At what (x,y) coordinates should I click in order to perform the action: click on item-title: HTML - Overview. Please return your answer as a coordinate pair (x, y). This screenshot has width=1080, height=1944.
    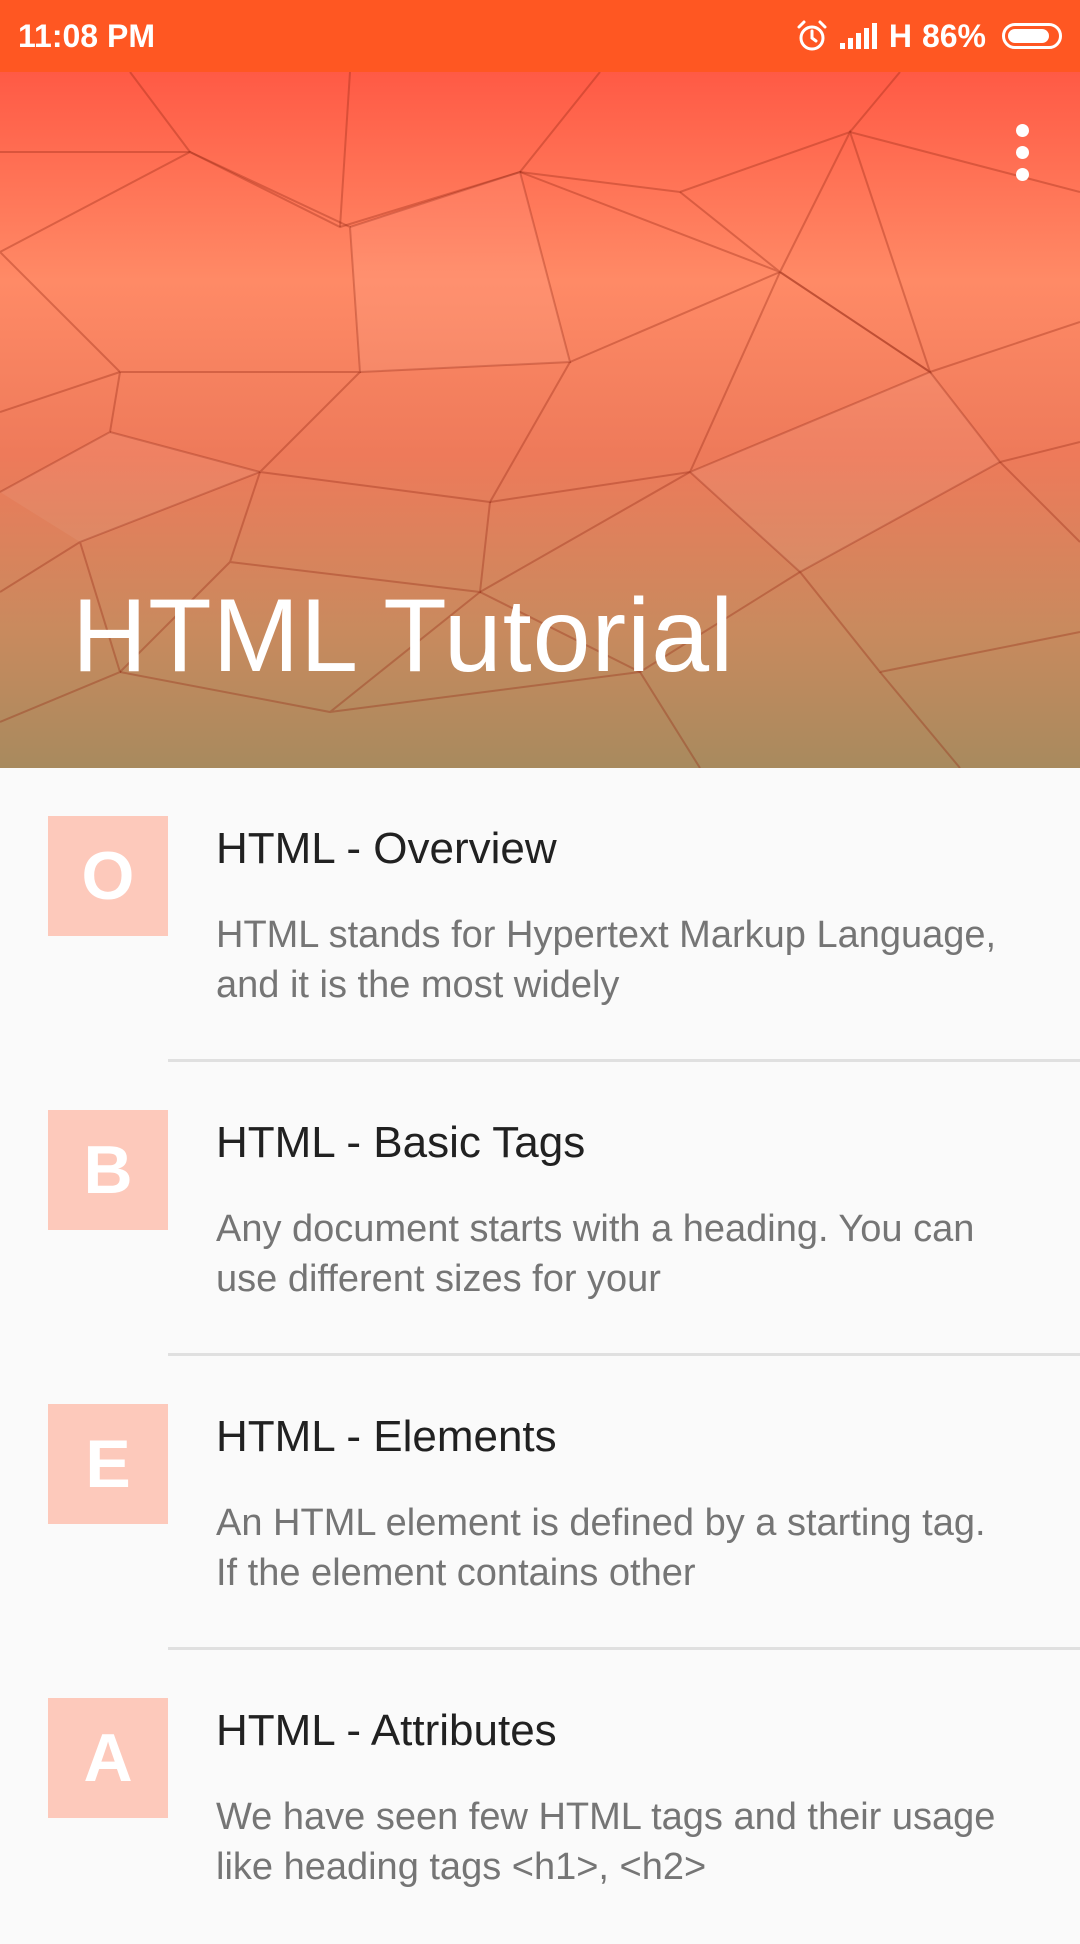
    Looking at the image, I should click on (386, 848).